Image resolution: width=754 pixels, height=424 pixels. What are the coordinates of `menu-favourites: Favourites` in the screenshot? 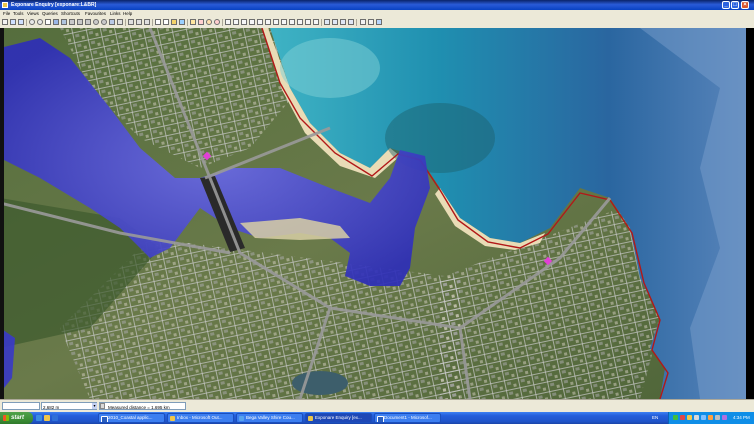 It's located at (95, 13).